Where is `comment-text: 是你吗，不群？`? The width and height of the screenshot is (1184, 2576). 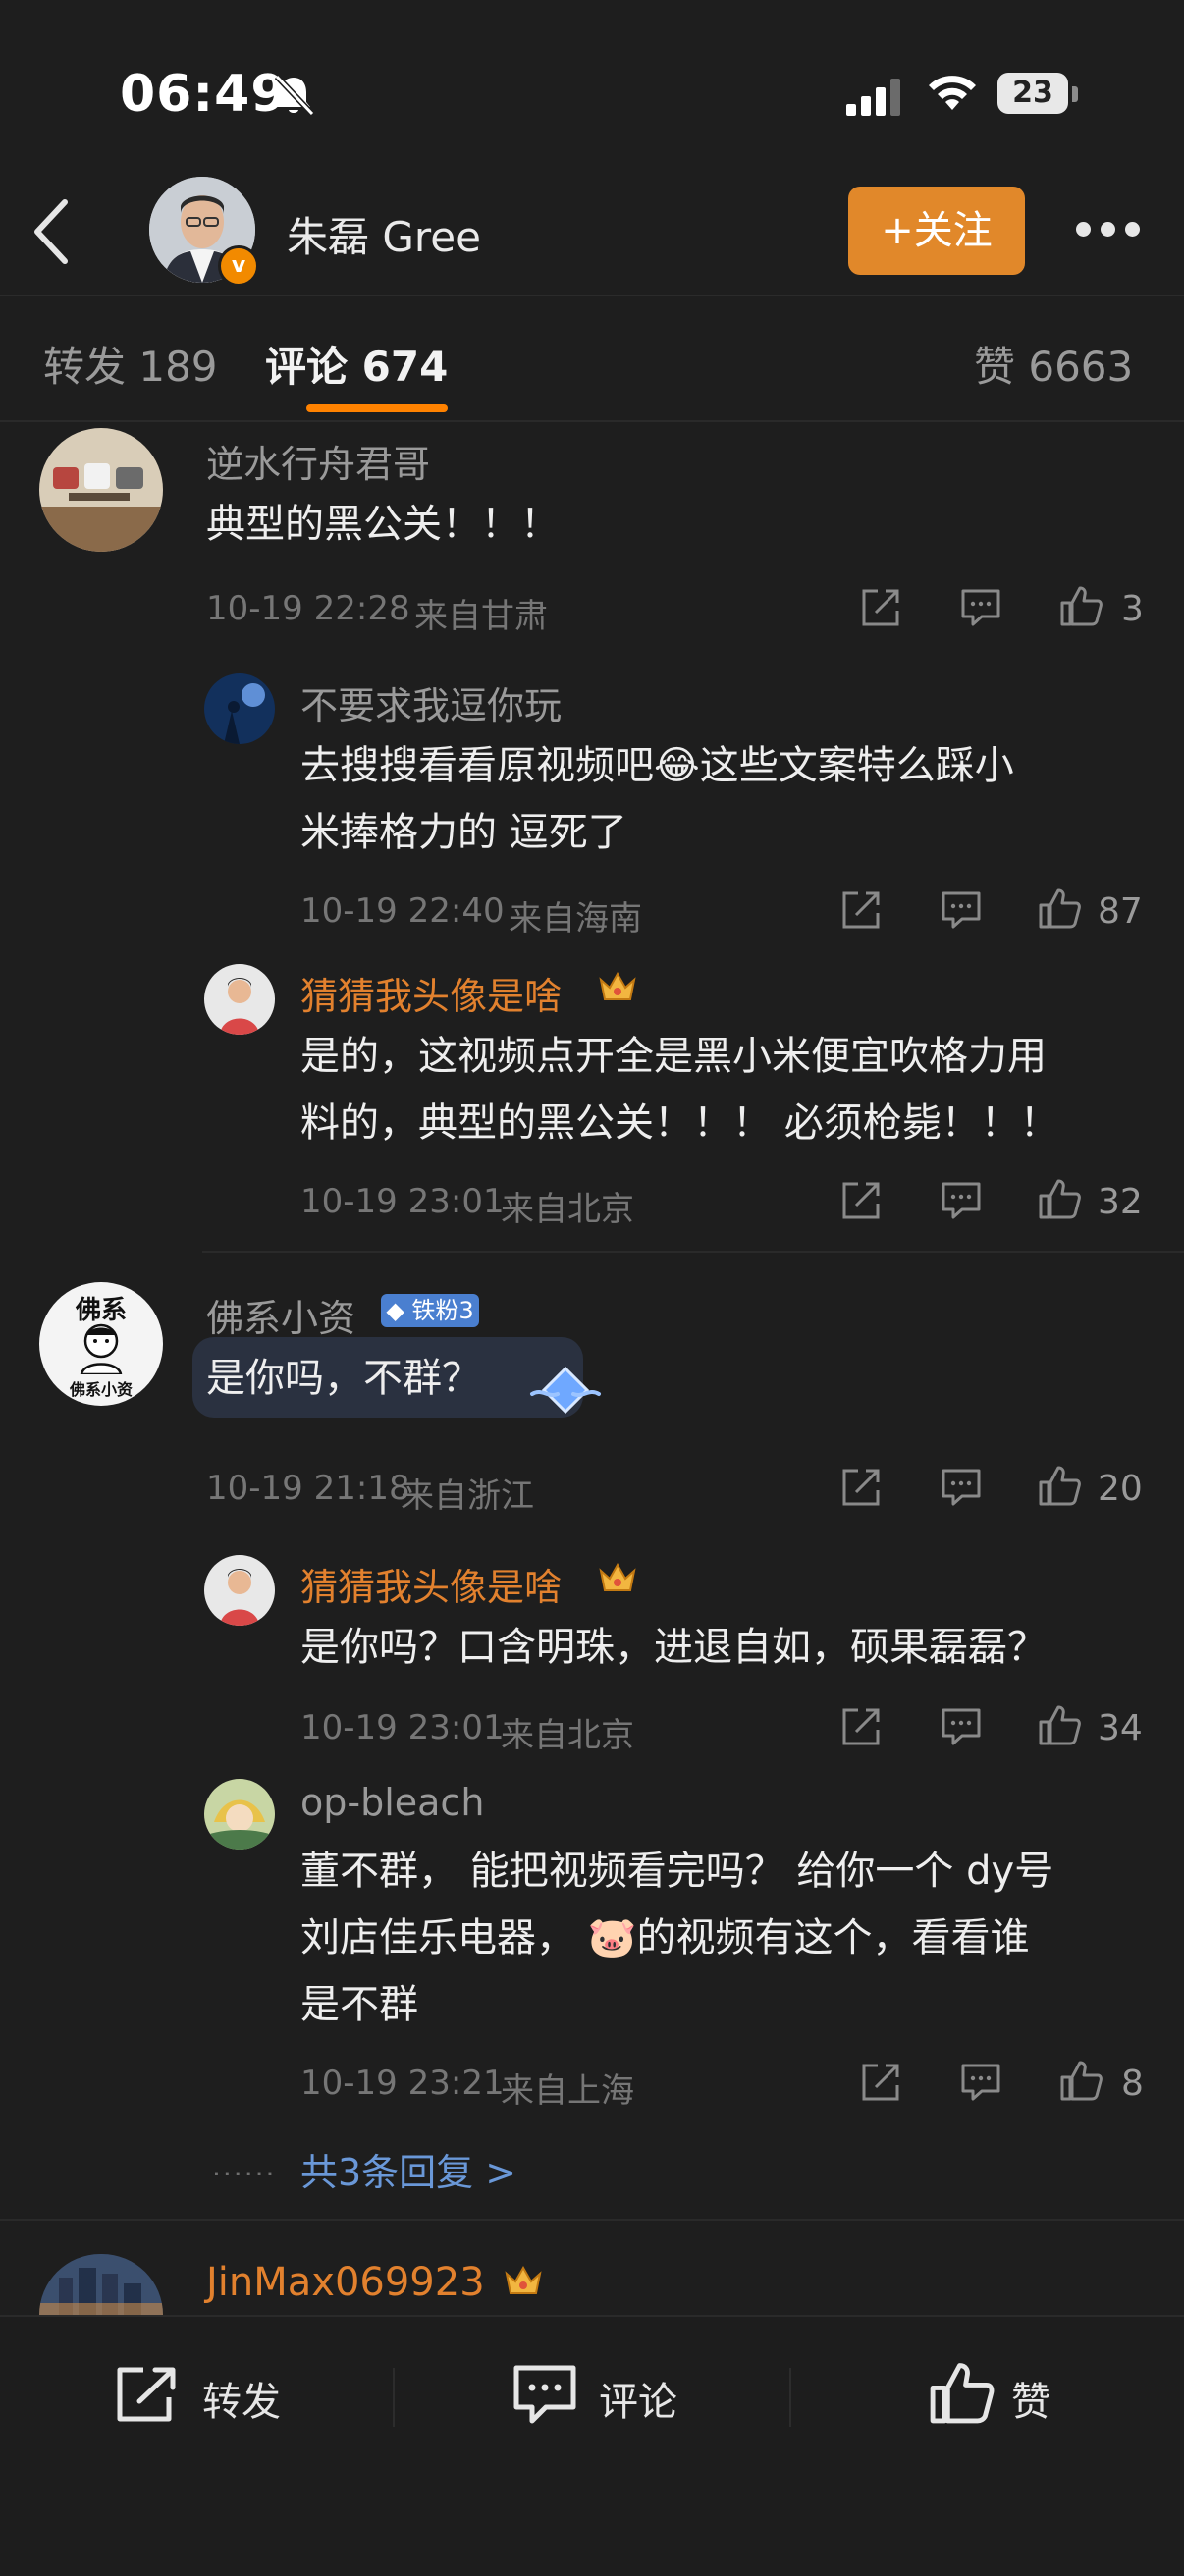
comment-text: 是你吗，不群？ is located at coordinates (343, 1378).